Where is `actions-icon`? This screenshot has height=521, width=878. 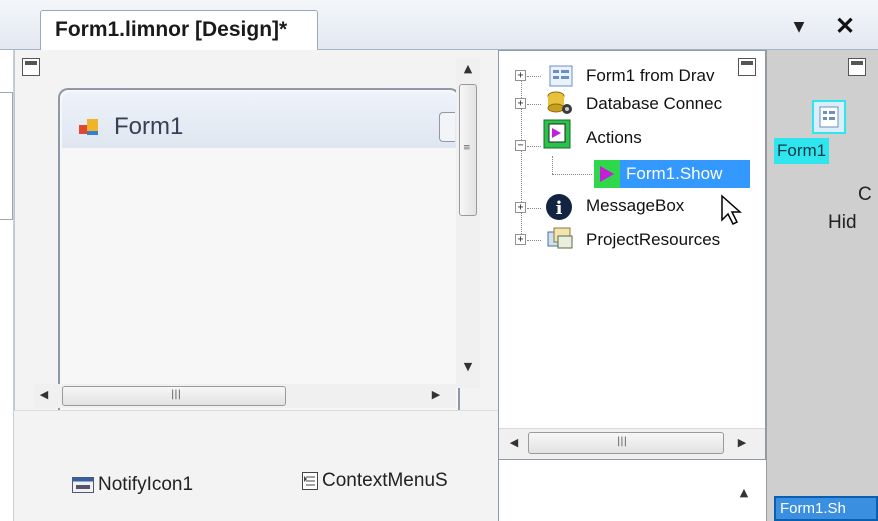
actions-icon is located at coordinates (557, 134).